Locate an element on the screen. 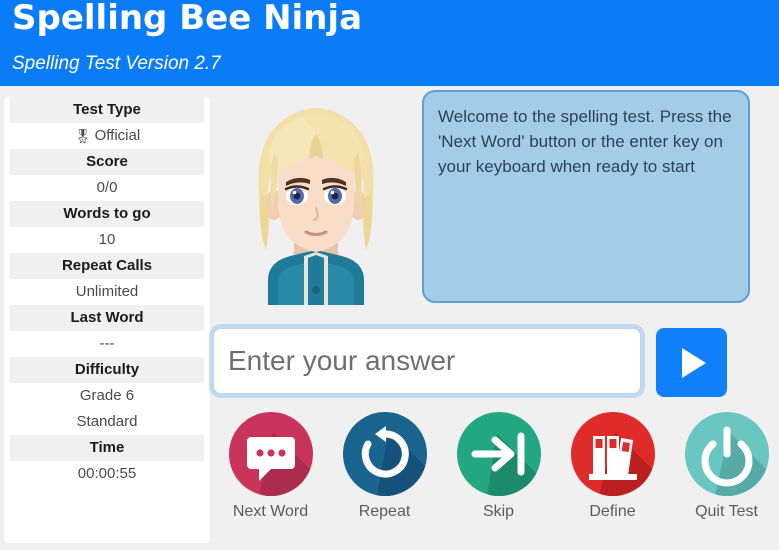 The image size is (779, 550). info-label-difficulty: Difficulty is located at coordinates (107, 370).